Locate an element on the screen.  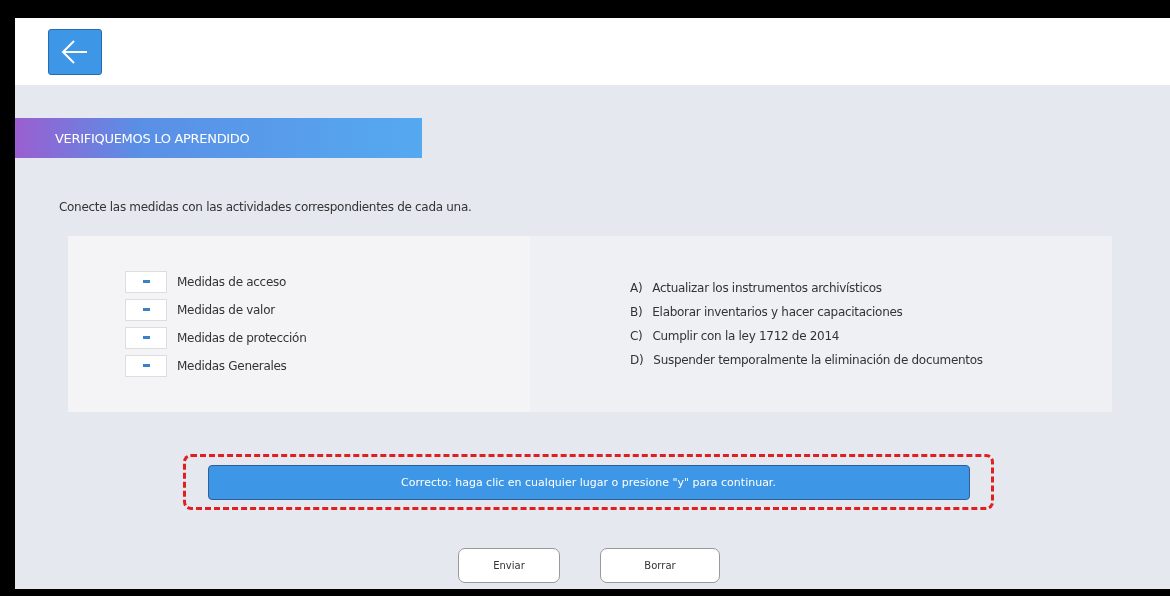
activity-label: Actualizar los instrumentos archivísticos is located at coordinates (767, 288).